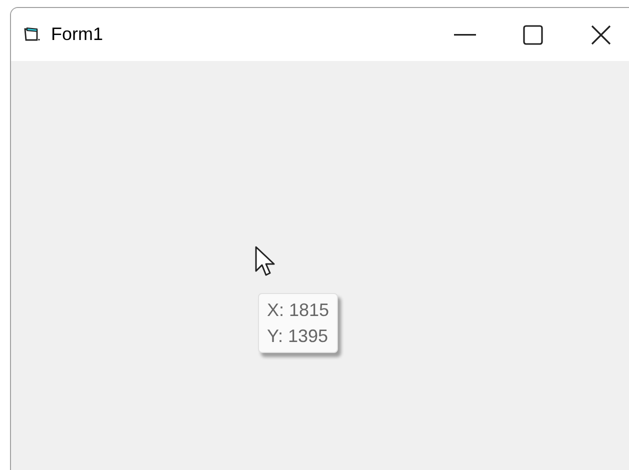  Describe the element at coordinates (77, 34) in the screenshot. I see `window-title: Form1` at that location.